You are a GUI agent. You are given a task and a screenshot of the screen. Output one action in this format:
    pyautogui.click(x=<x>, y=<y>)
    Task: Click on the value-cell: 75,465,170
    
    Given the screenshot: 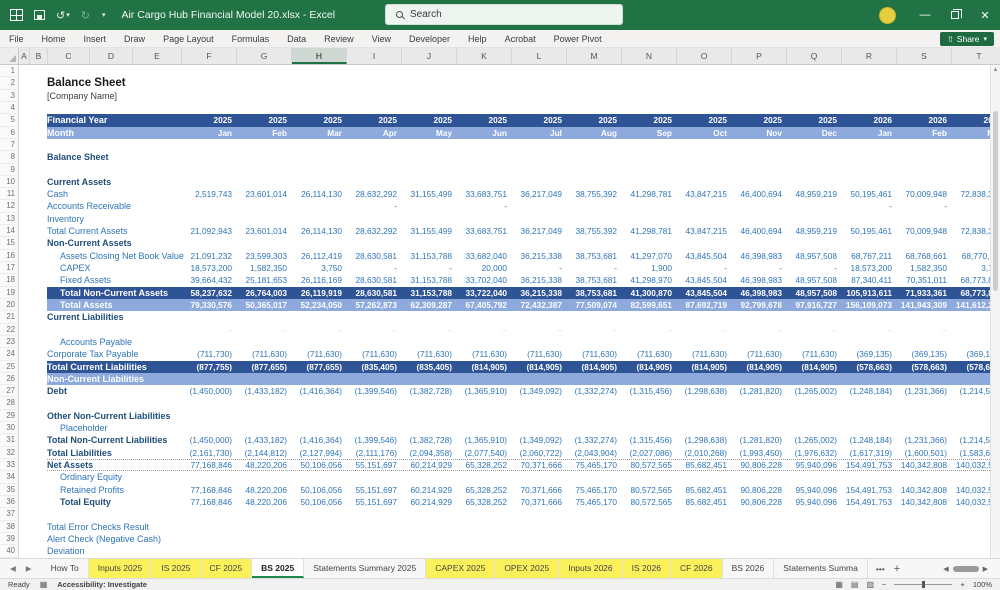 What is the action you would take?
    pyautogui.click(x=594, y=490)
    